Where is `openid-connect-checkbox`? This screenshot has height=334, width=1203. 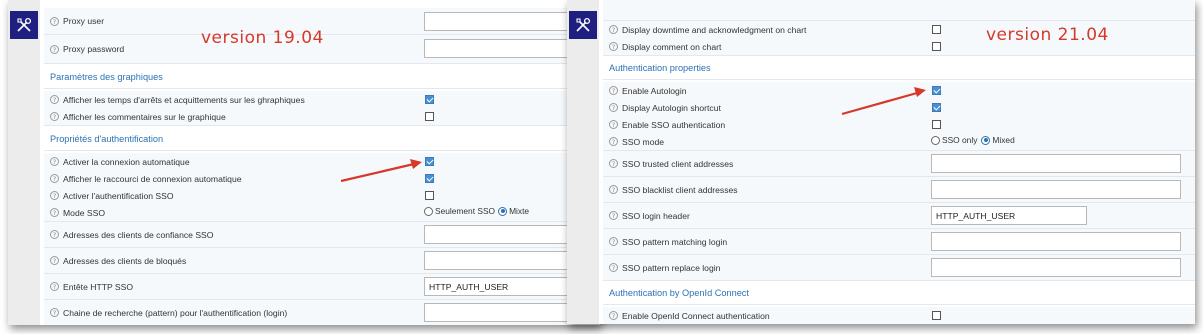 openid-connect-checkbox is located at coordinates (936, 315).